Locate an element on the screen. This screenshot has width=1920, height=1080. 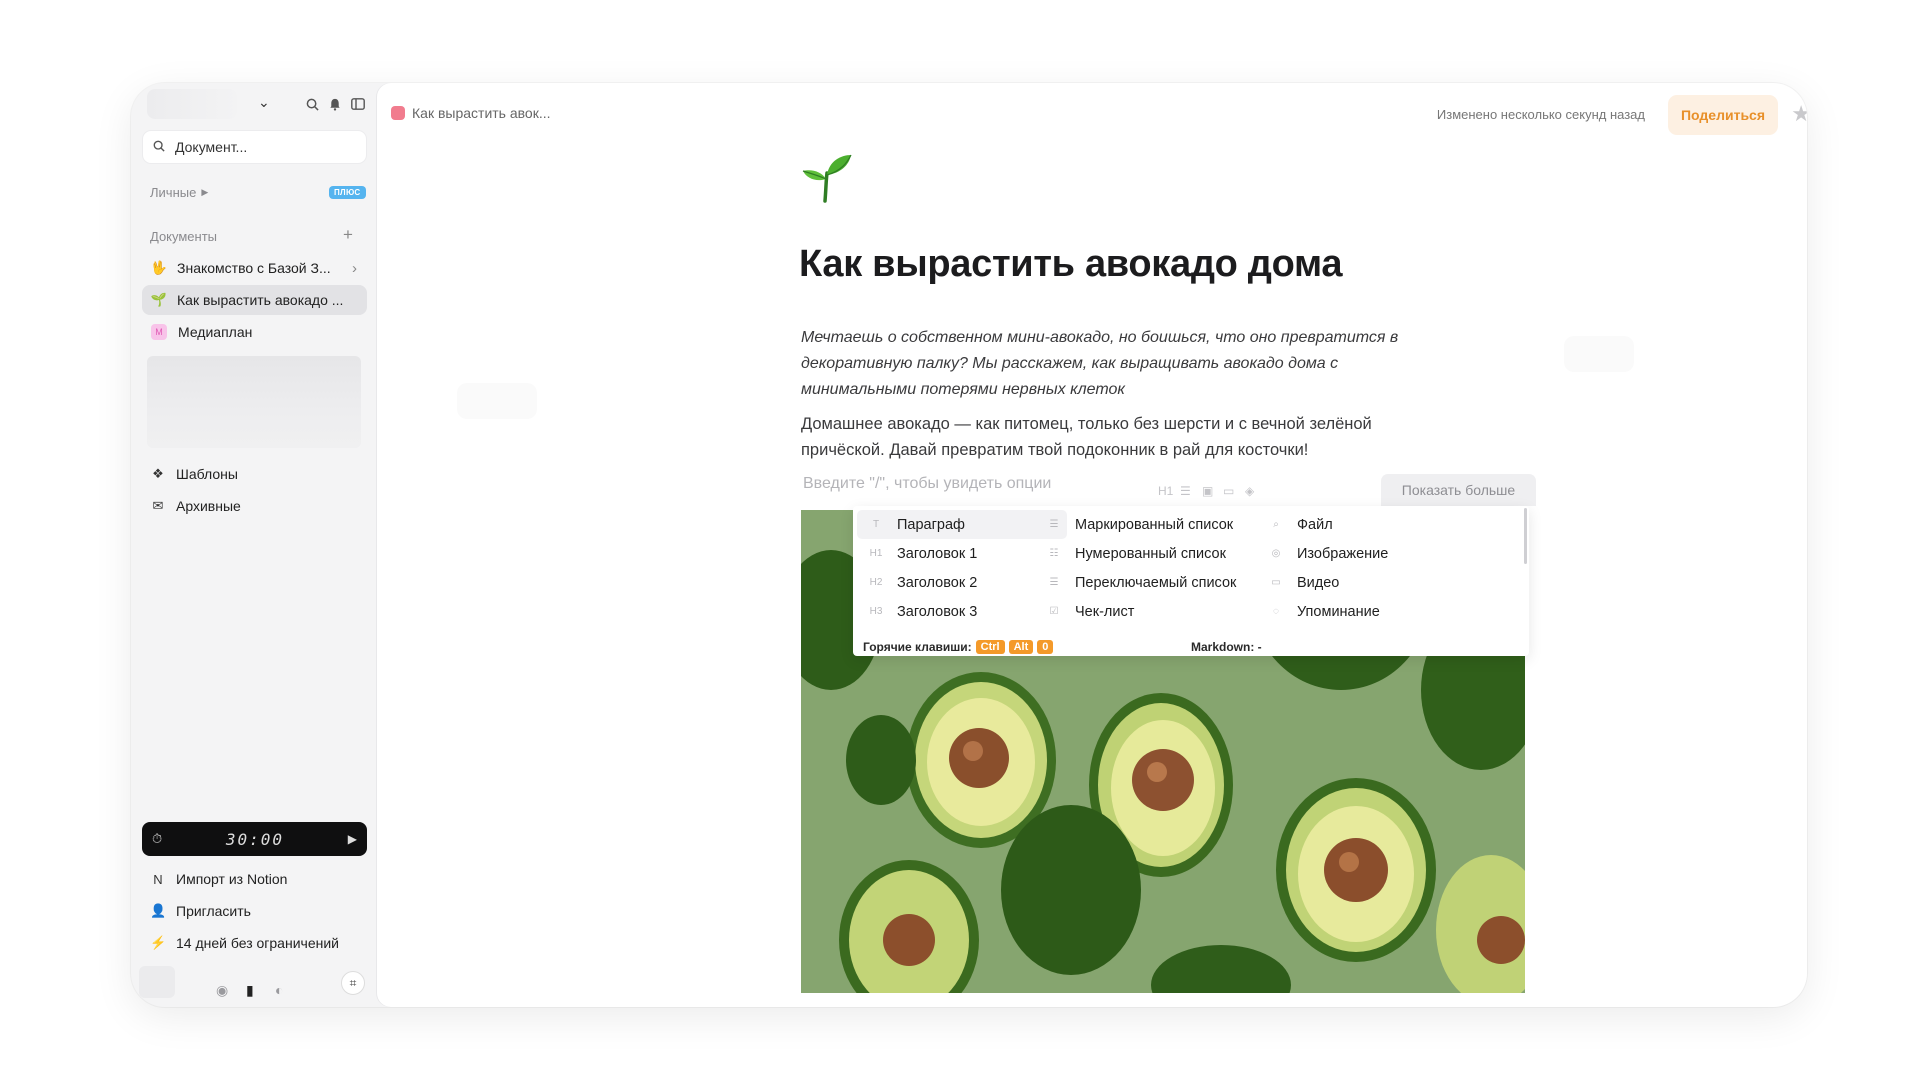
menu-item-bulleted-list: ☰ Маркированный список is located at coordinates (1140, 524).